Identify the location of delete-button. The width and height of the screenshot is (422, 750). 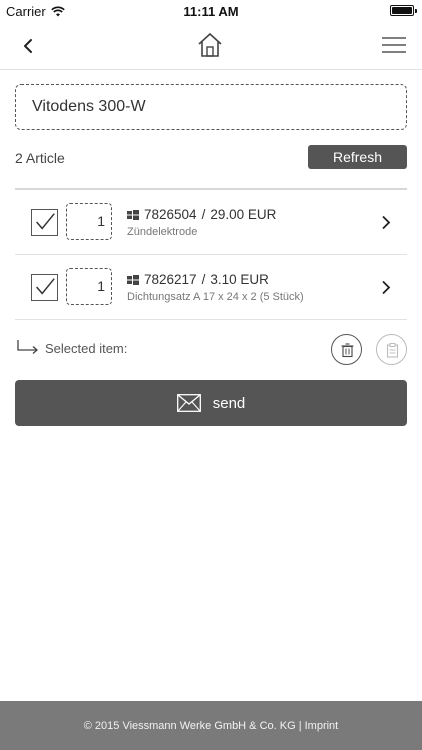
(346, 349).